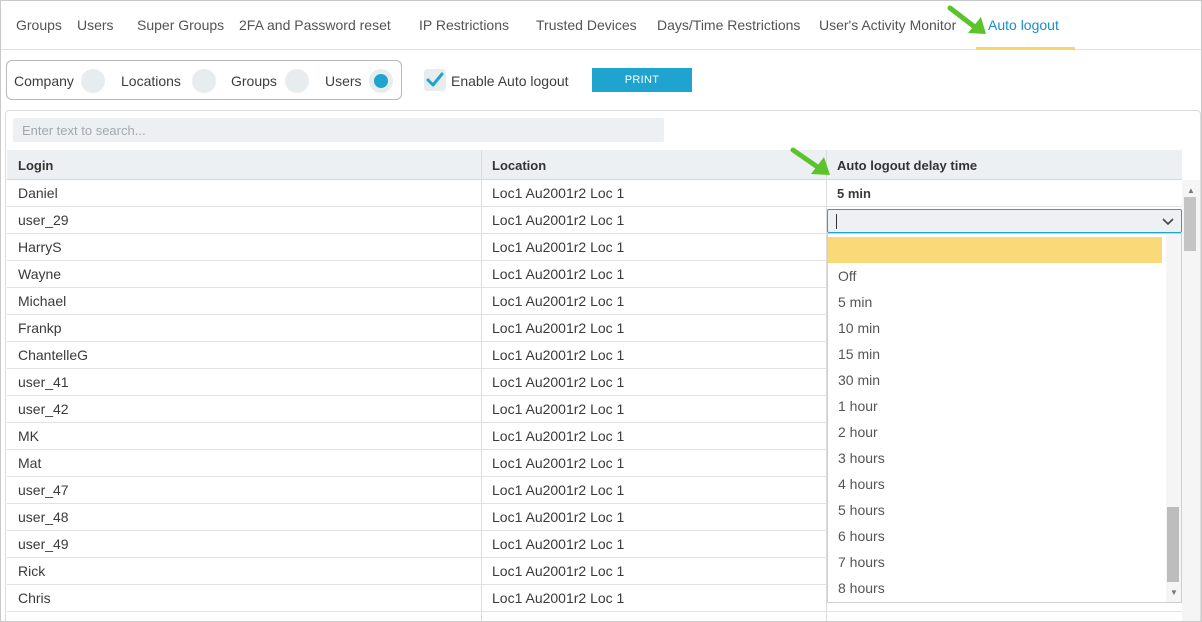  What do you see at coordinates (1168, 222) in the screenshot?
I see `chevron-down-icon` at bounding box center [1168, 222].